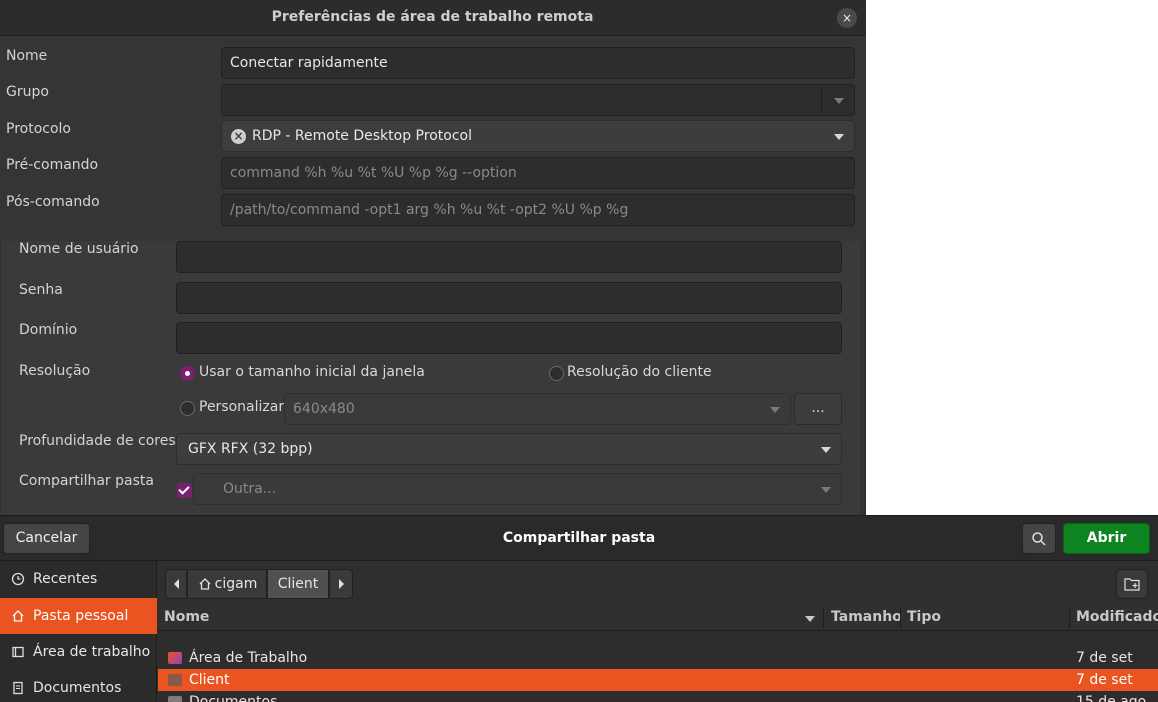 The width and height of the screenshot is (1158, 702). I want to click on sidebar-item-label: Pasta pessoal, so click(81, 616).